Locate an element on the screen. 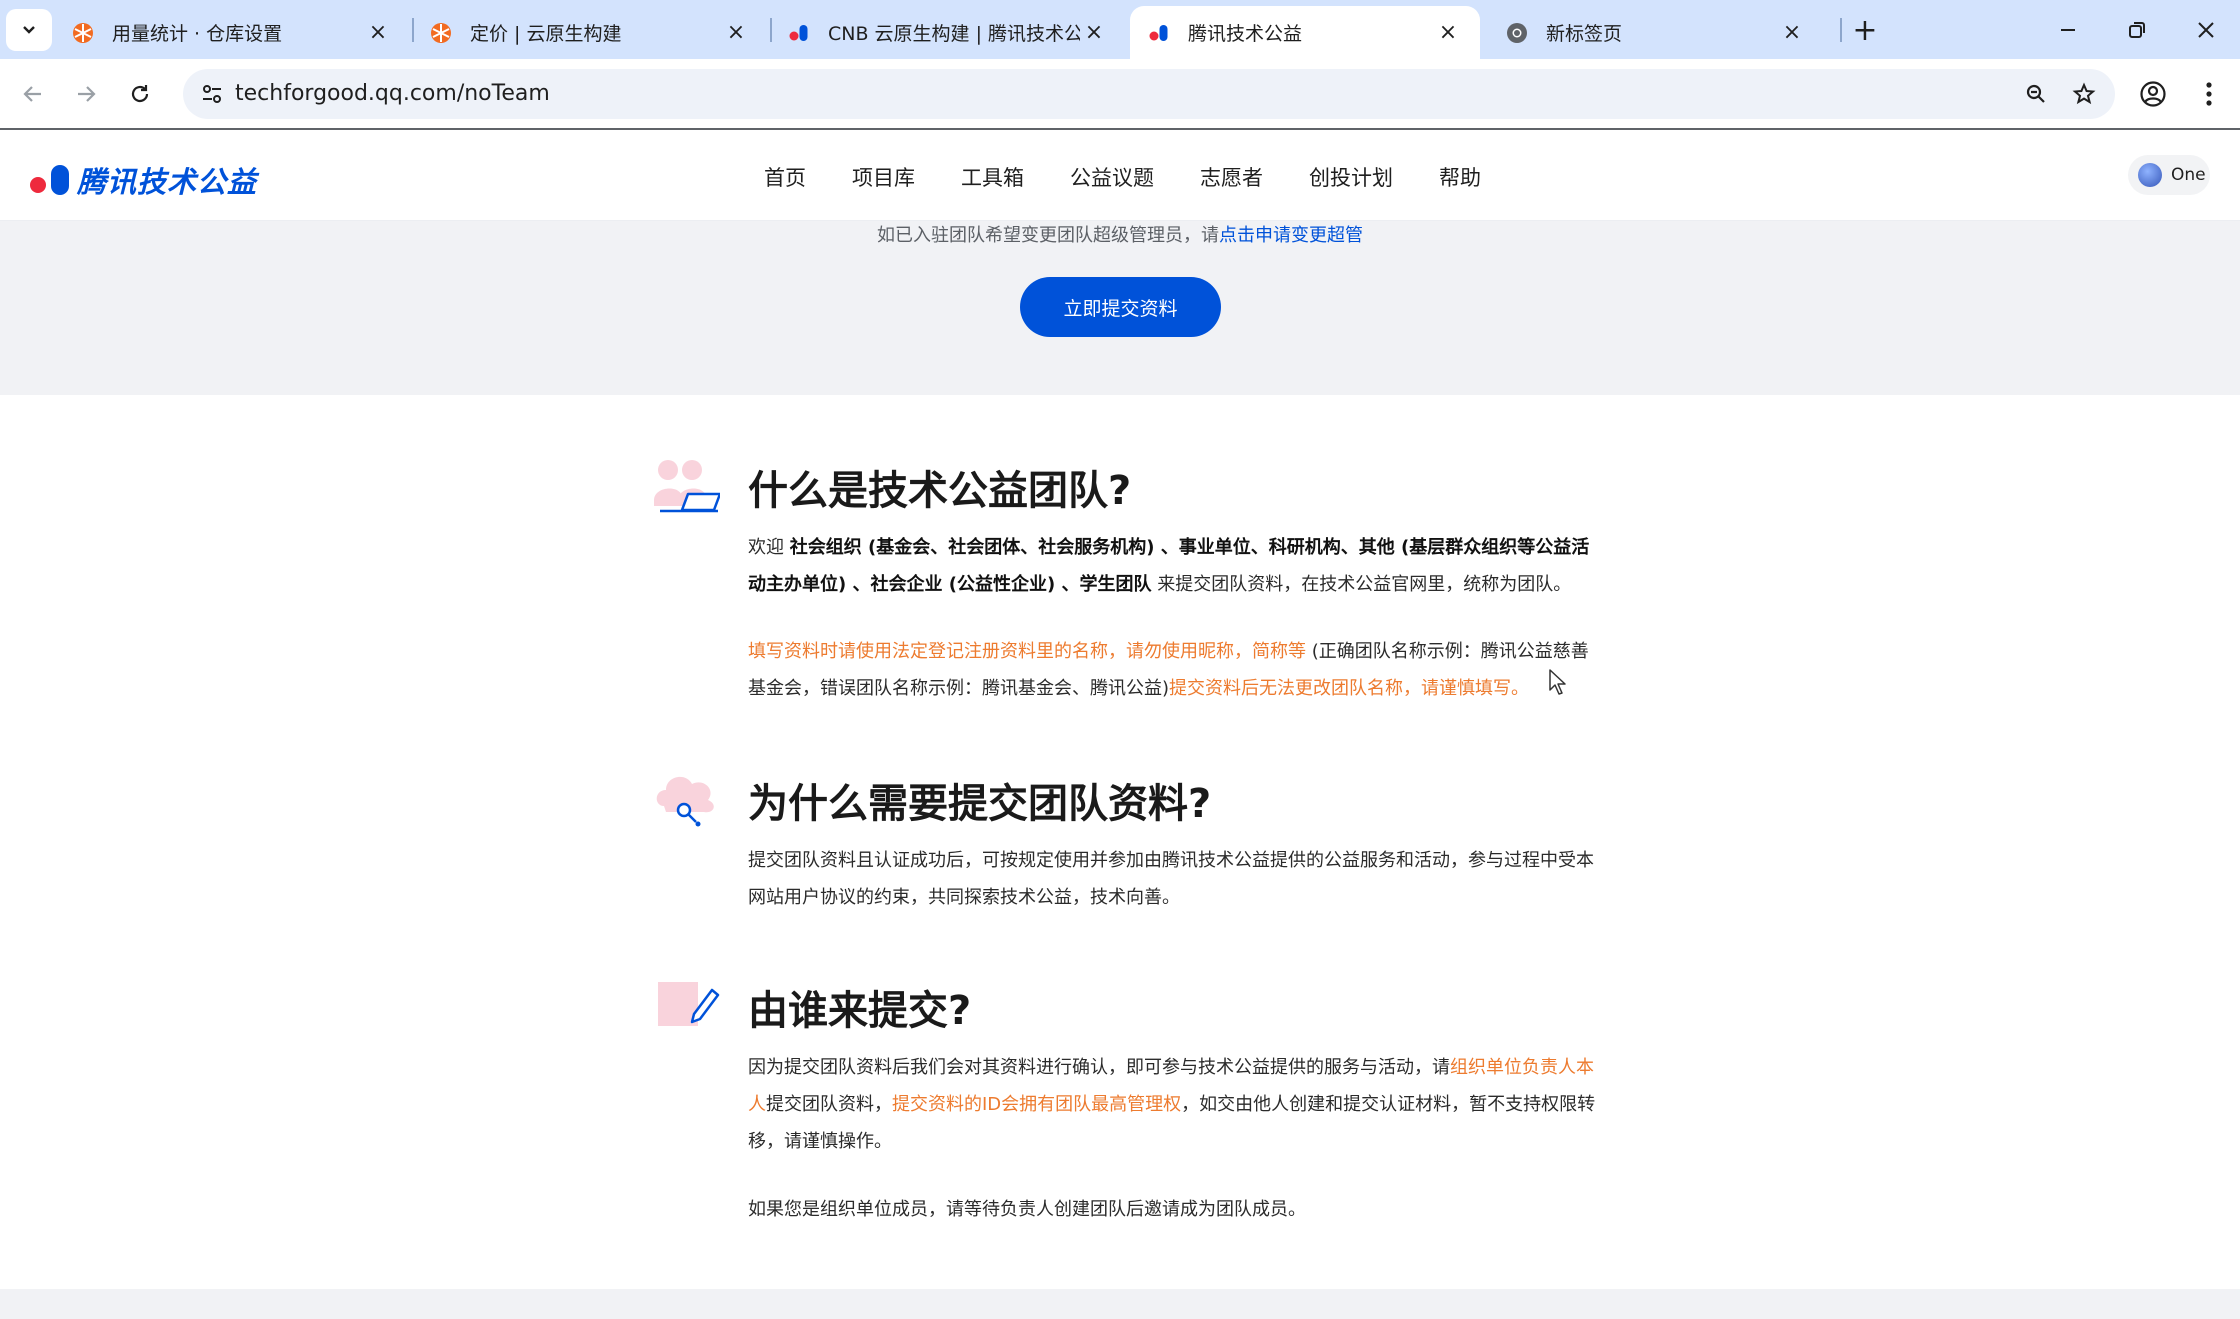 Image resolution: width=2240 pixels, height=1319 pixels. text-span: 欢迎 is located at coordinates (769, 547).